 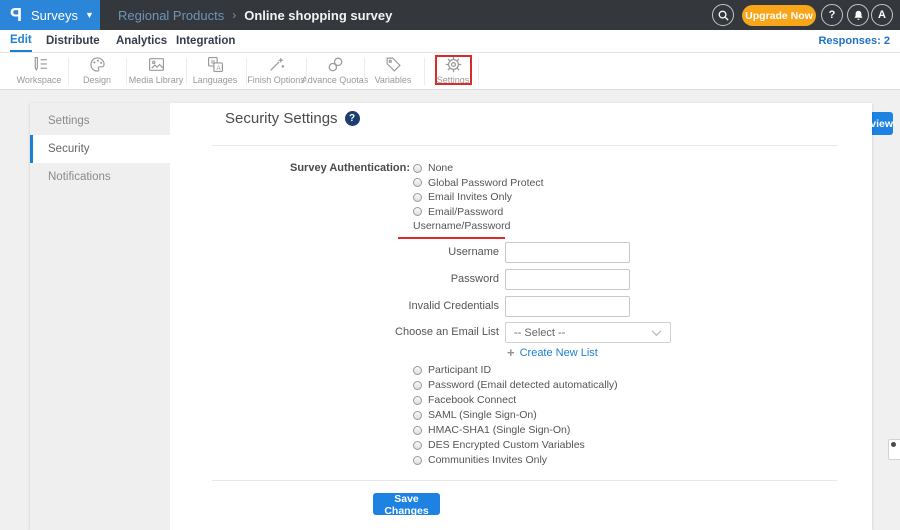 I want to click on chevron-down-icon, so click(x=656, y=333).